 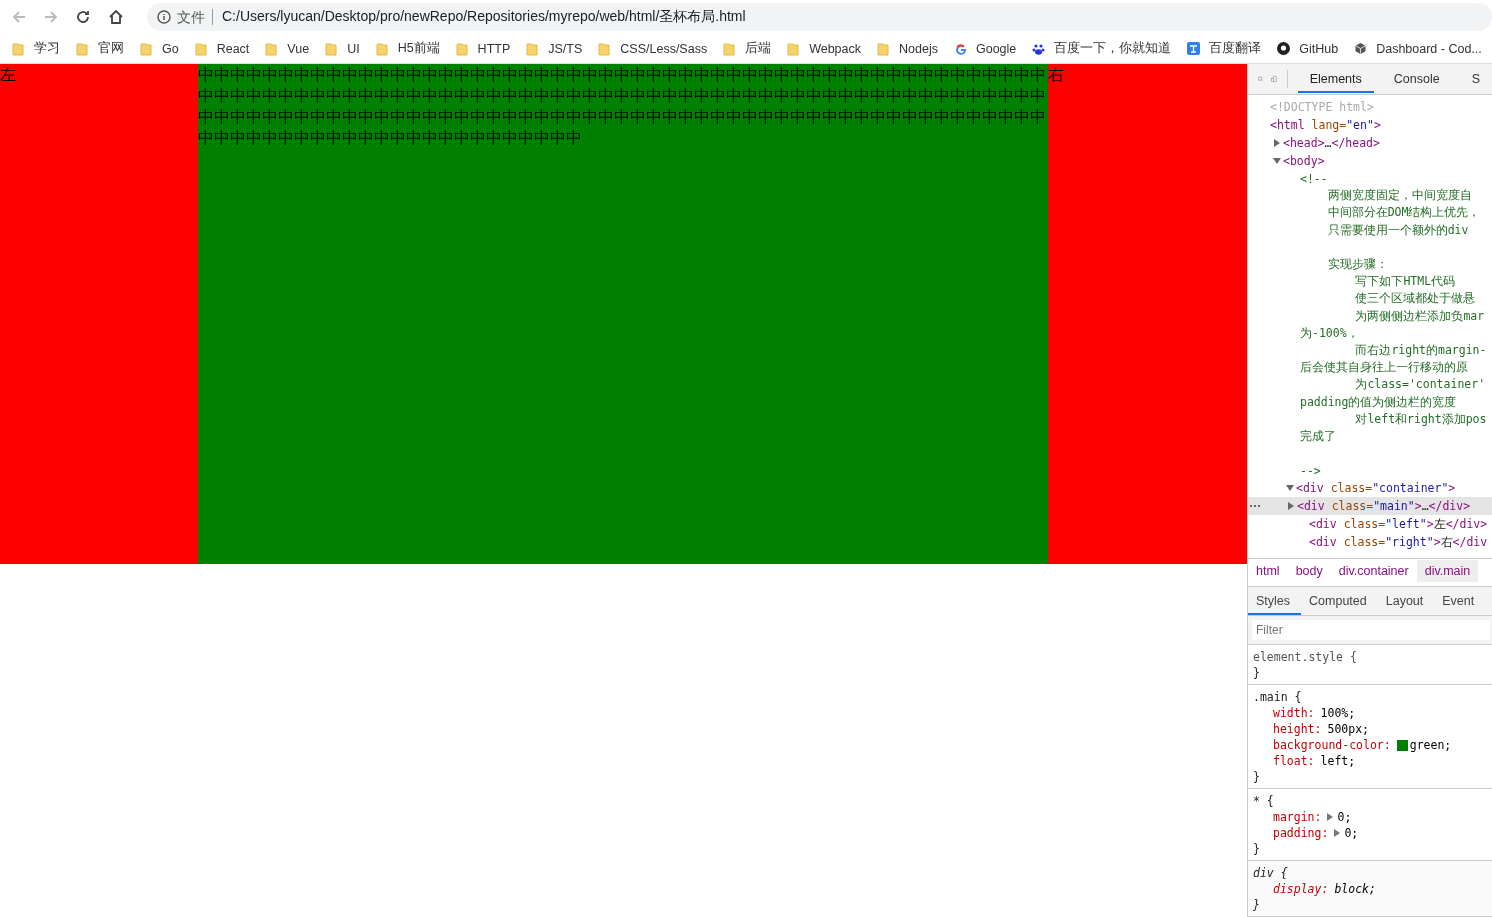 I want to click on bookmark: JS/TS, so click(x=554, y=48).